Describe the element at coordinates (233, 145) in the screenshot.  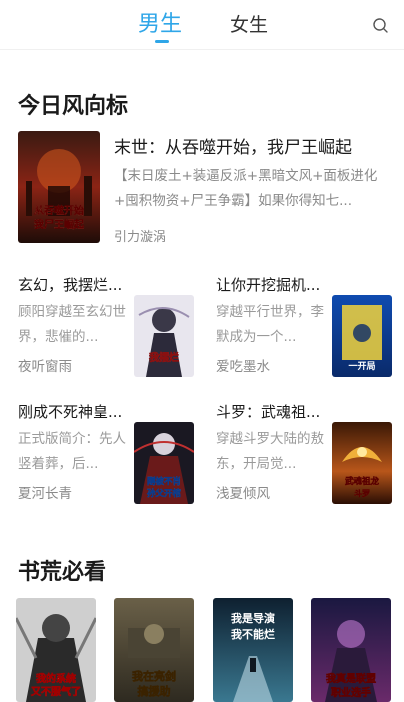
I see `featured-book-title: 末世：从吞噬开始，我尸王崛起` at that location.